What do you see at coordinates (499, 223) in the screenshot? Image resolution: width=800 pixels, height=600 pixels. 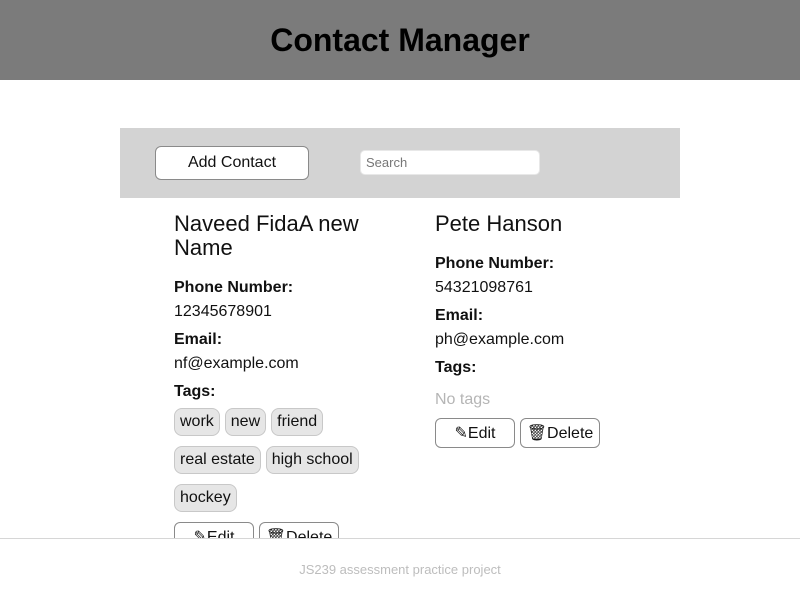 I see `contact-name: Pete Hanson` at bounding box center [499, 223].